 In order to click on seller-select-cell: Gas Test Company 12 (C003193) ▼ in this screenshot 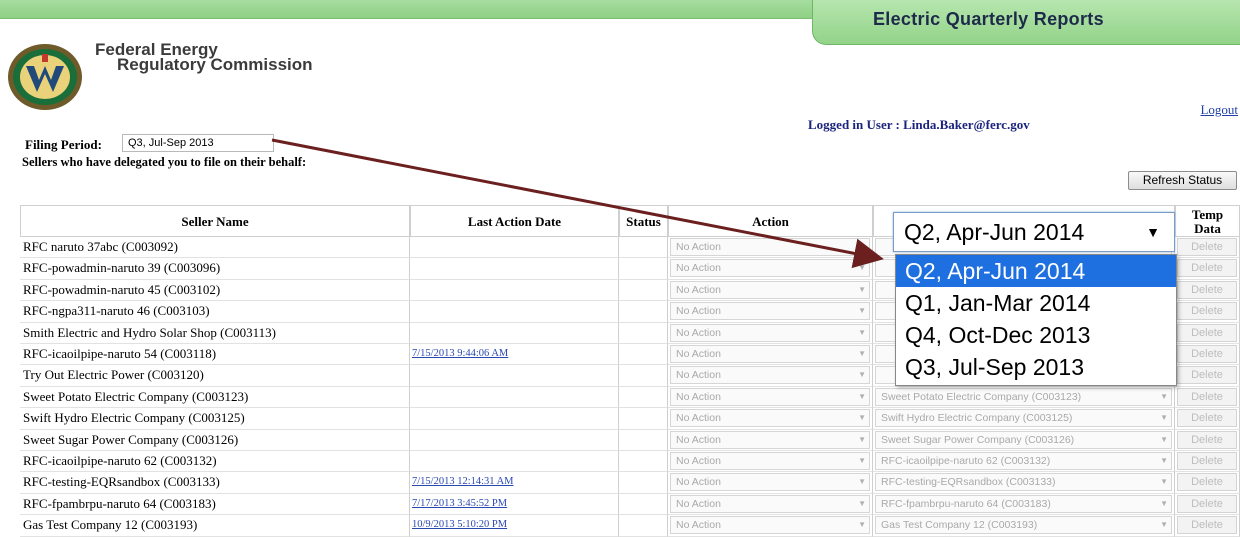, I will do `click(1024, 526)`.